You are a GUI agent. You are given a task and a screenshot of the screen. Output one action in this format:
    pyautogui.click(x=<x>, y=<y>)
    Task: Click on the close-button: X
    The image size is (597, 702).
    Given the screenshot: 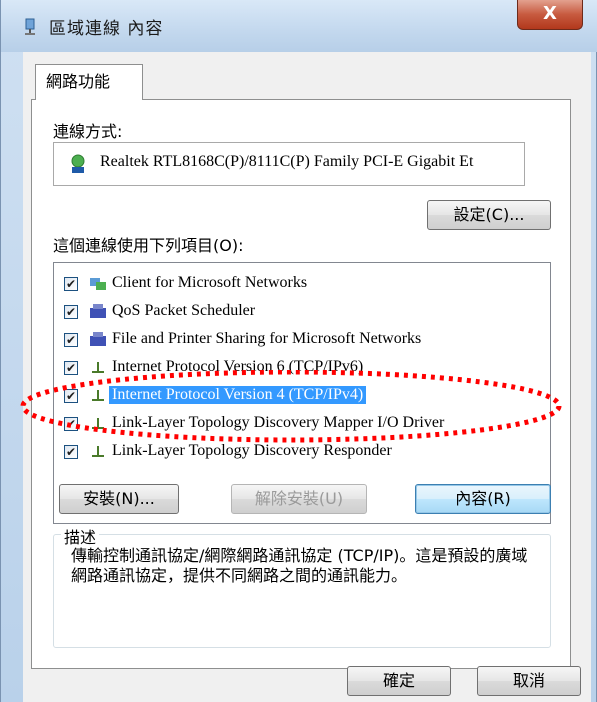 What is the action you would take?
    pyautogui.click(x=550, y=15)
    